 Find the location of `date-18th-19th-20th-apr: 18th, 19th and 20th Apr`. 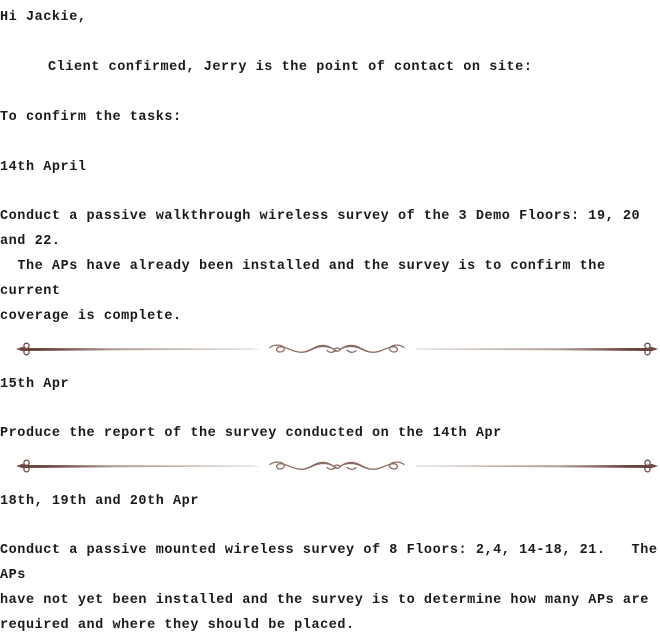

date-18th-19th-20th-apr: 18th, 19th and 20th Apr is located at coordinates (99, 501).